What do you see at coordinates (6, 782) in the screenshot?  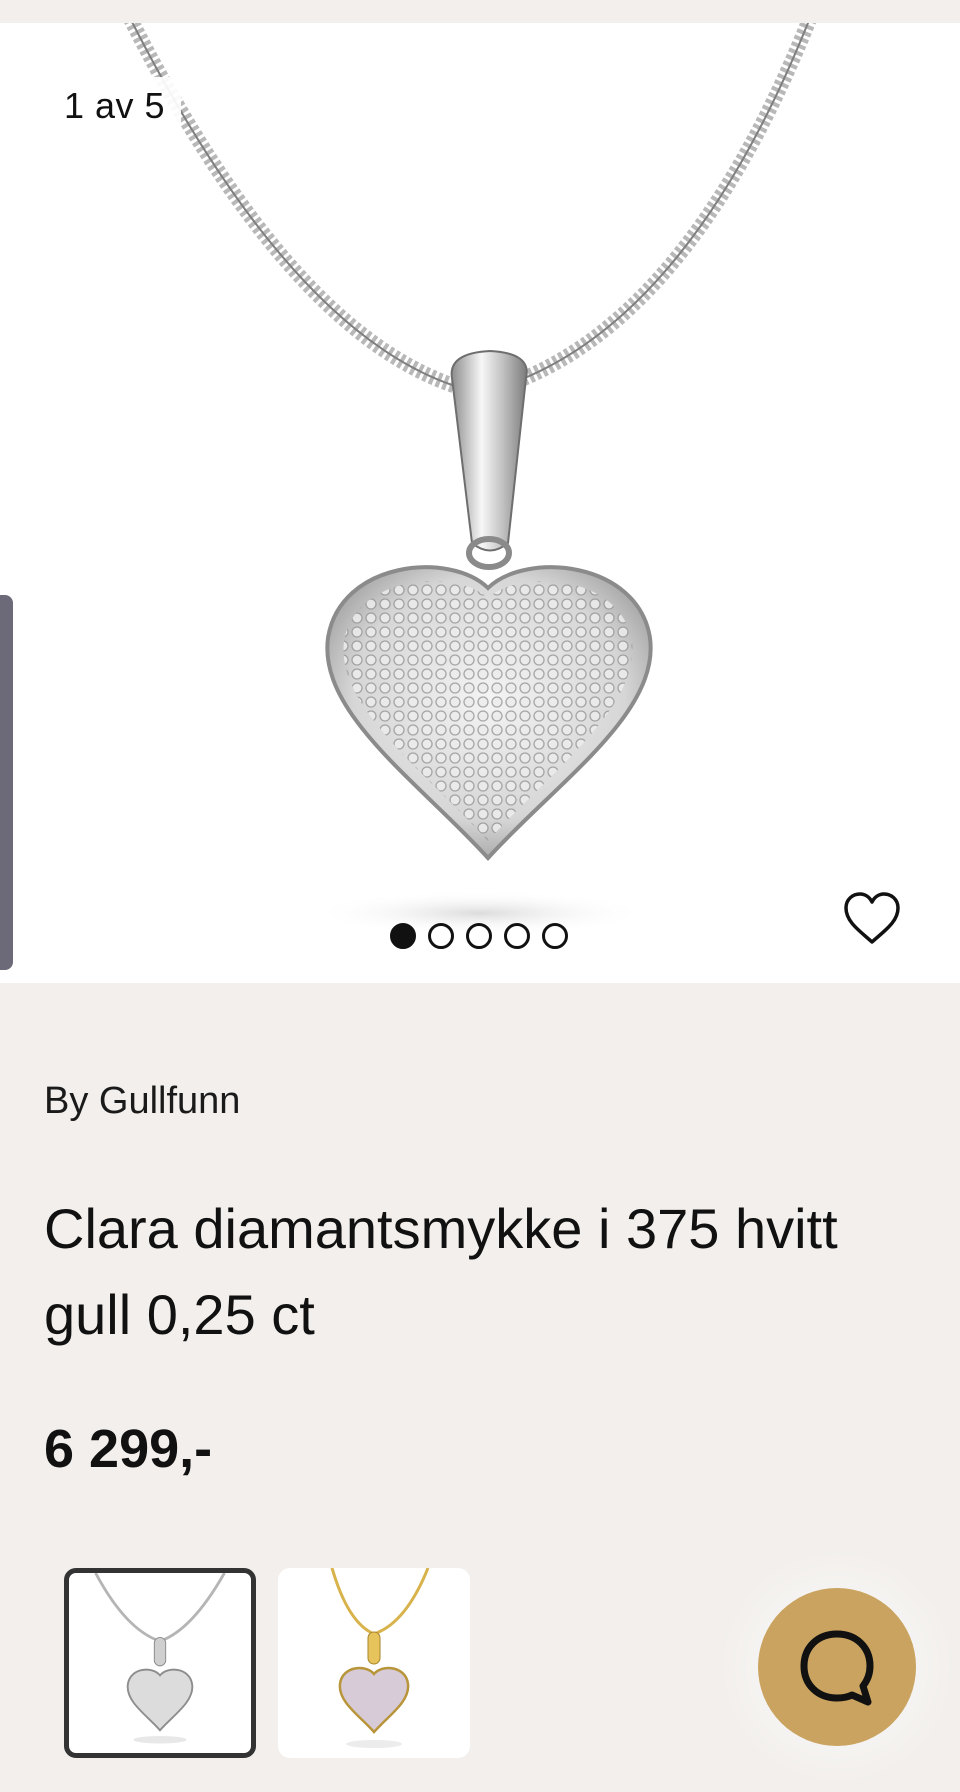 I see `side-drawer-handle` at bounding box center [6, 782].